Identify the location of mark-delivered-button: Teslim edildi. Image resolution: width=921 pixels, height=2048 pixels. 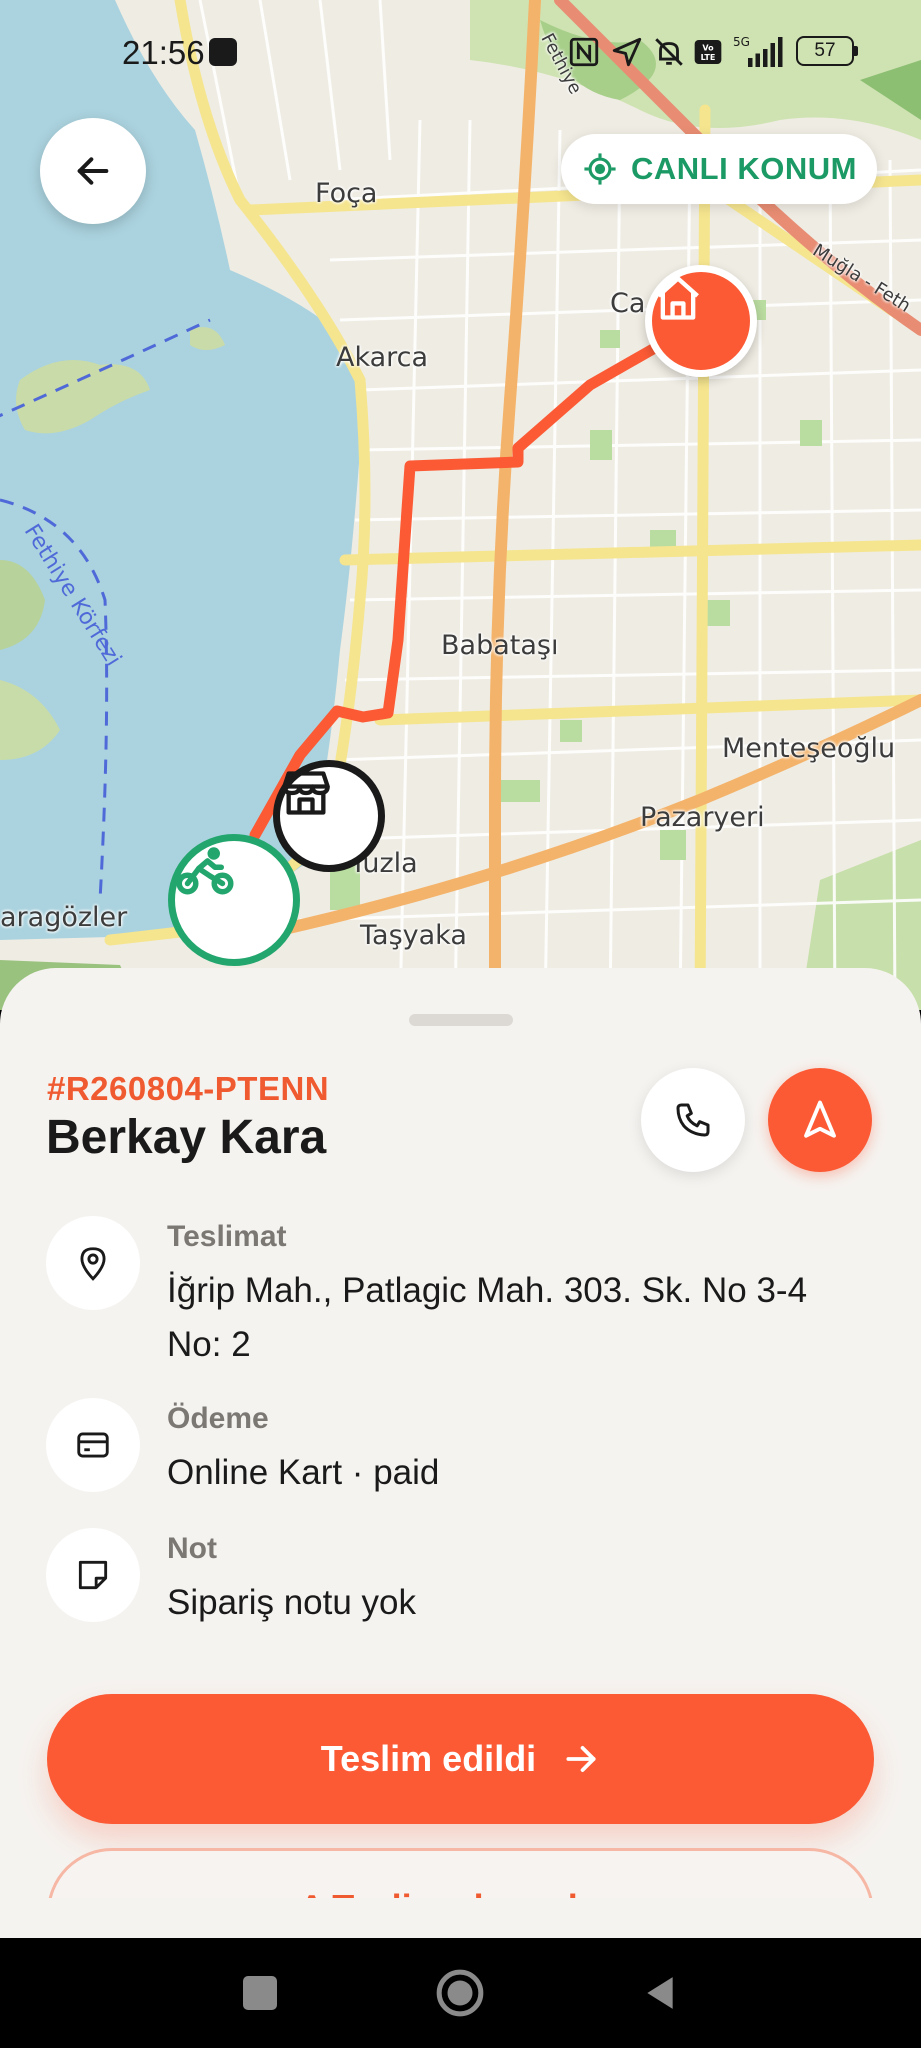
(460, 1759).